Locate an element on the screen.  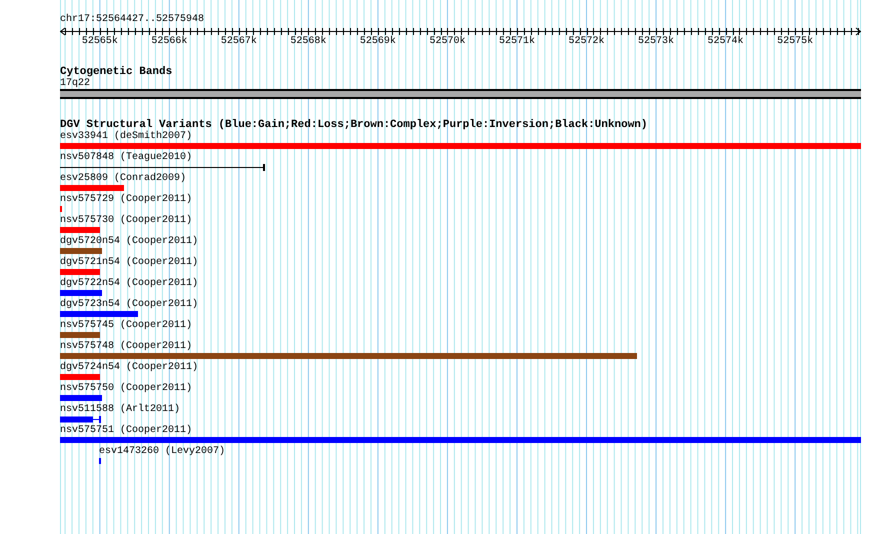
tick-label: 52568k is located at coordinates (308, 42).